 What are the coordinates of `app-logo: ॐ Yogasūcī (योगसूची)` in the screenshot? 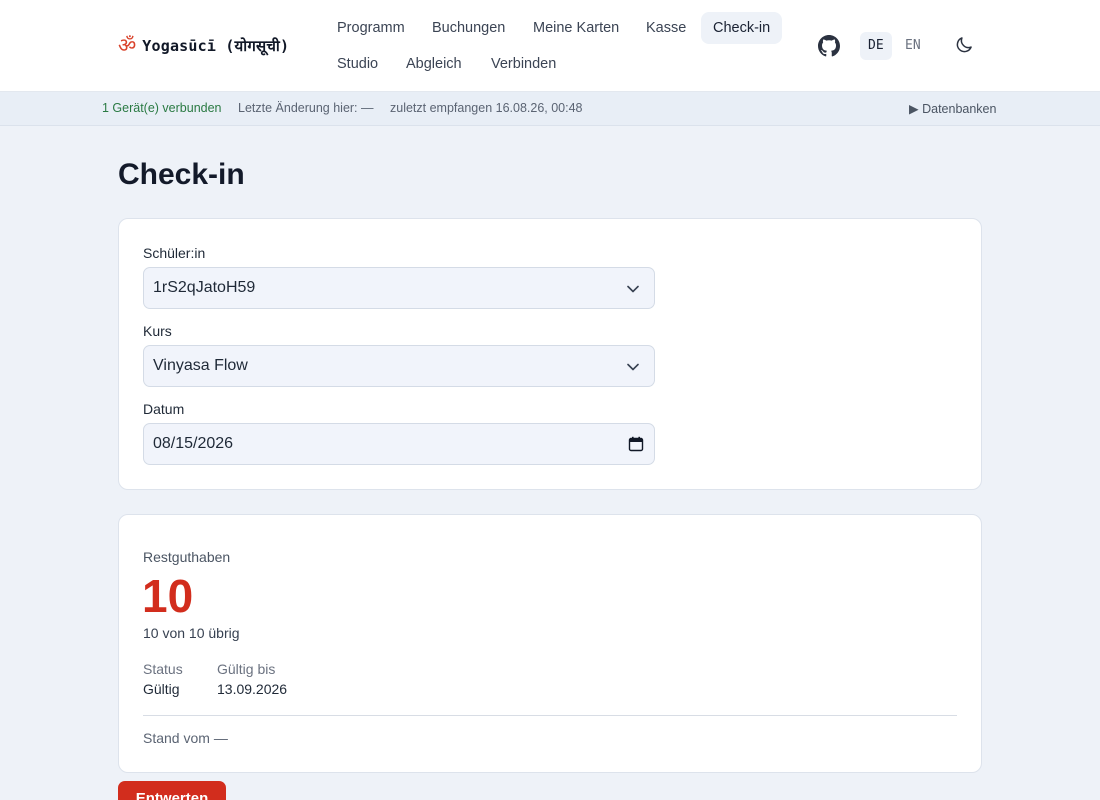 It's located at (203, 46).